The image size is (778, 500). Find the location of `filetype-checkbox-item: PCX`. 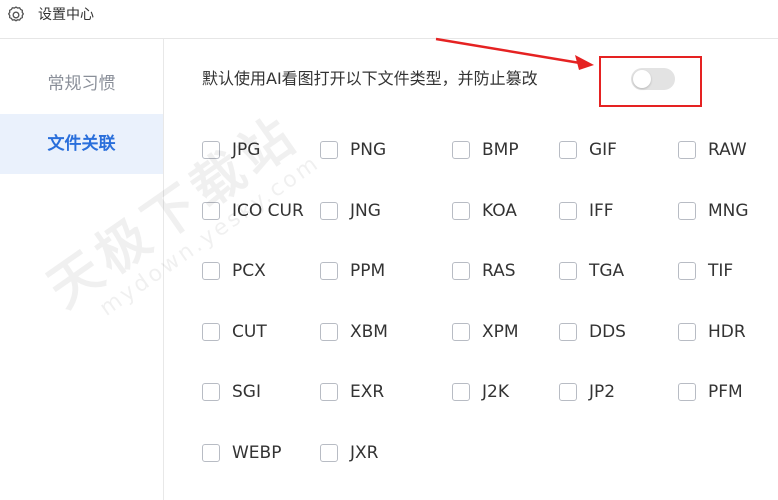

filetype-checkbox-item: PCX is located at coordinates (234, 271).